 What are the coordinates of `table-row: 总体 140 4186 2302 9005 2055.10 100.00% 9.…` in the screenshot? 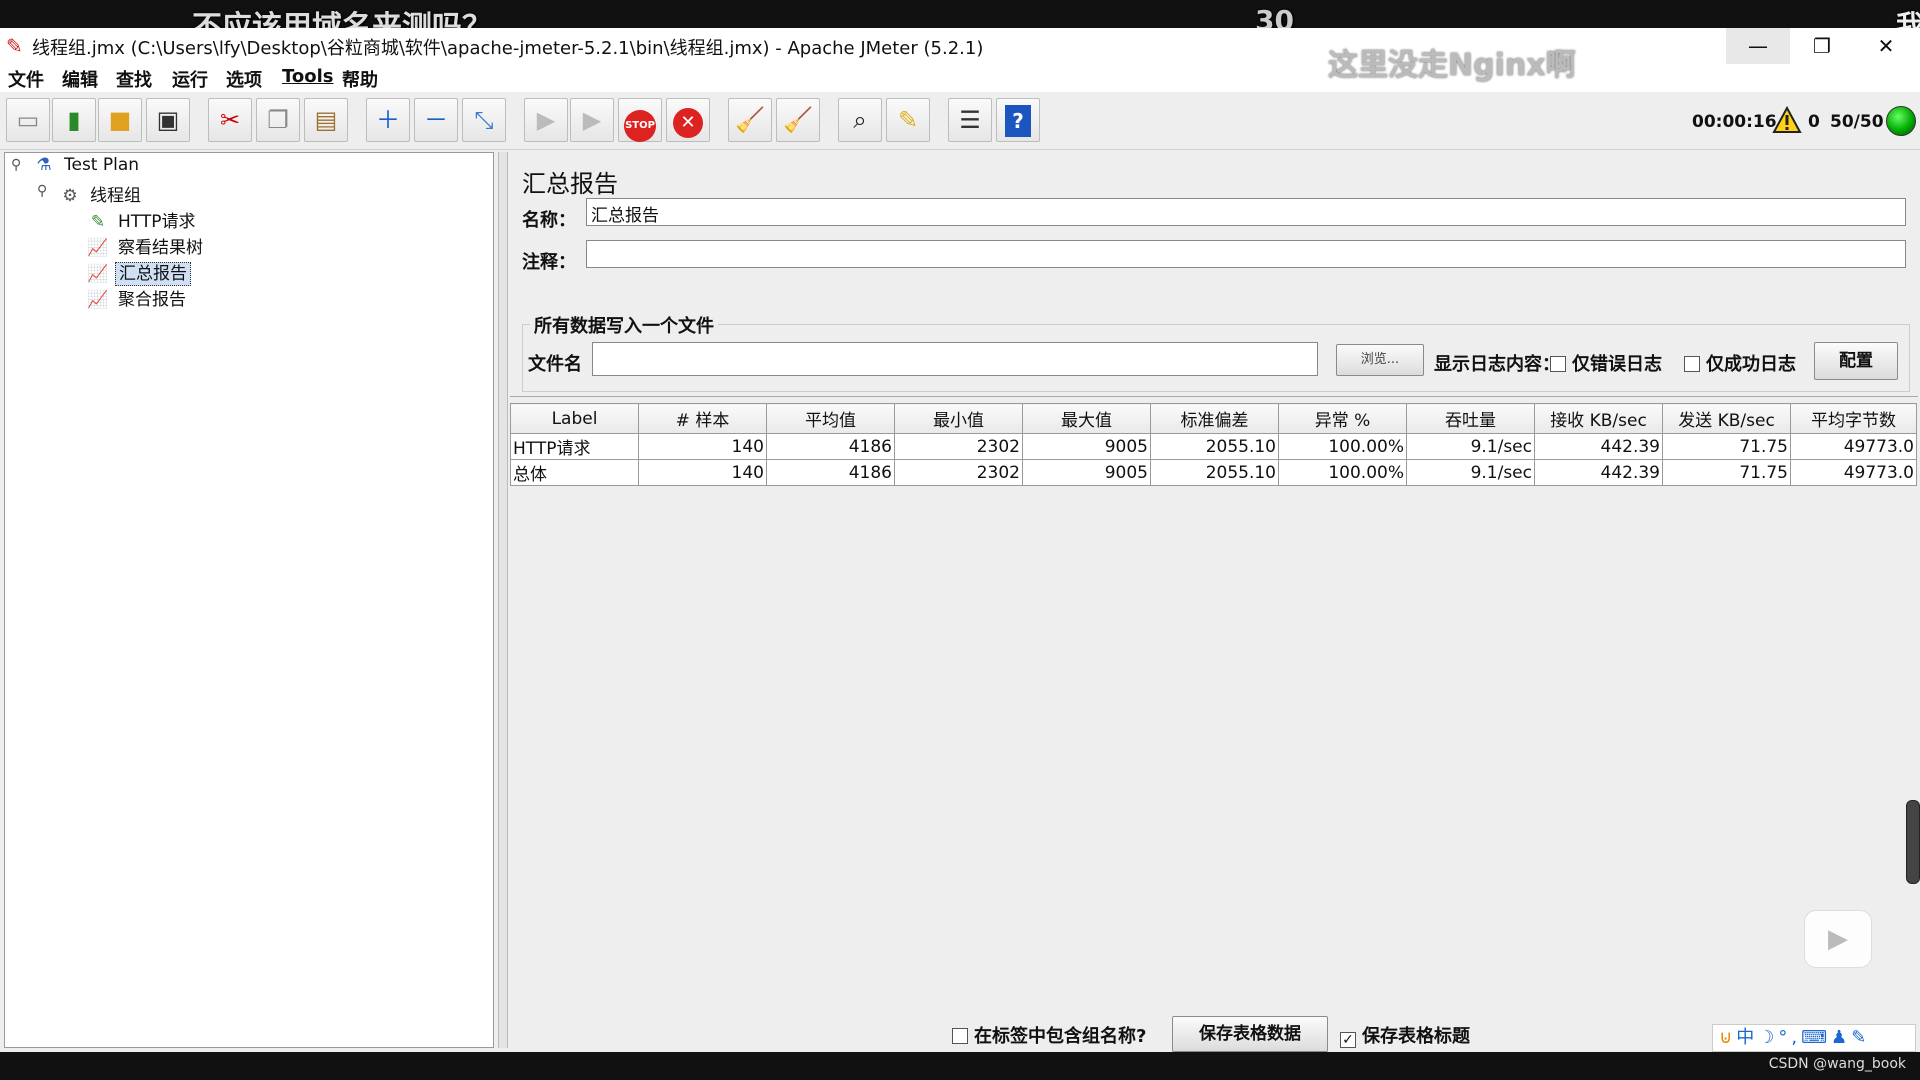 It's located at (1213, 472).